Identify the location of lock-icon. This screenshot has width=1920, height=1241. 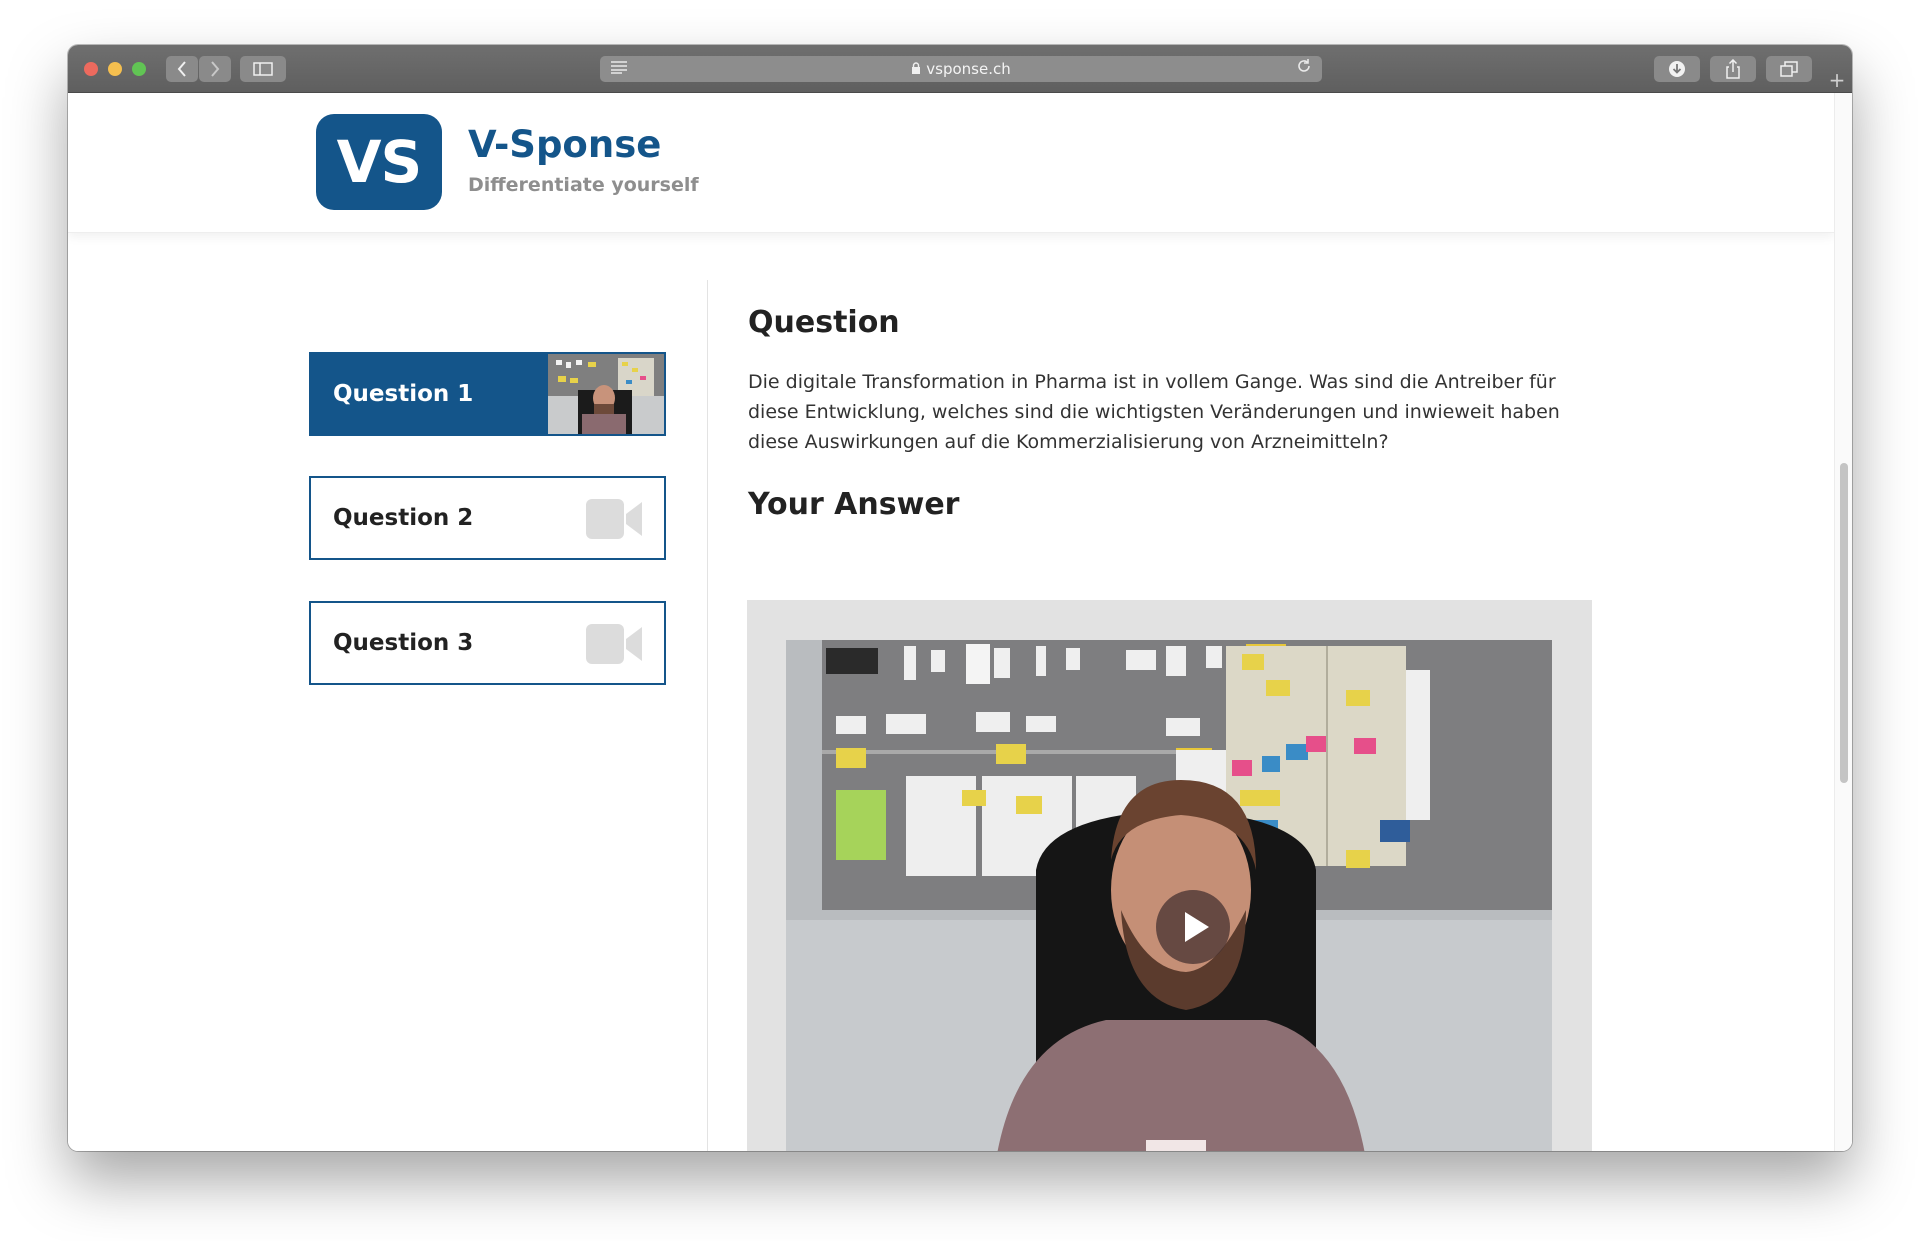
(916, 69).